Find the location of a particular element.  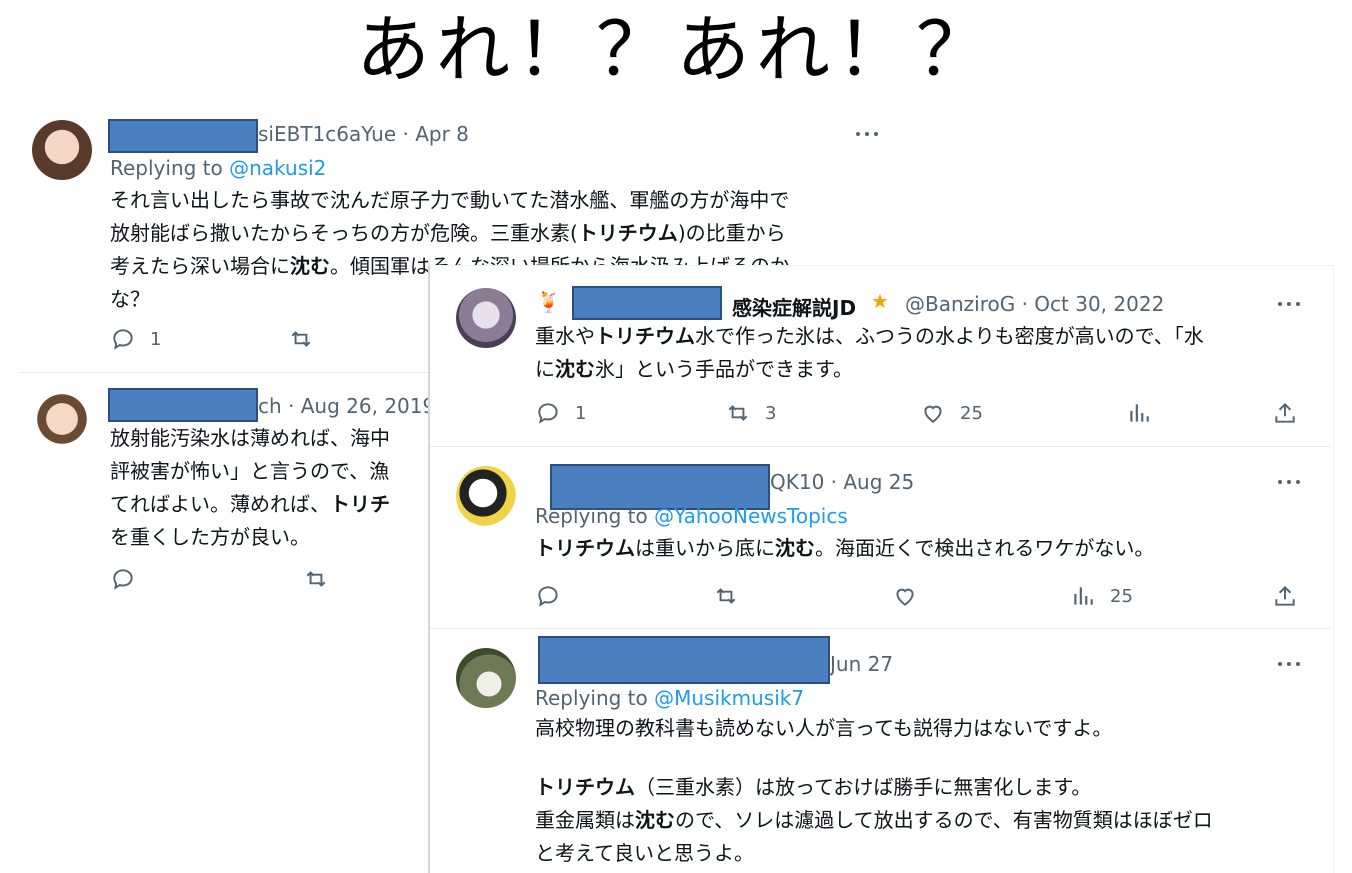

replying-to: Replying to @nakusi2 is located at coordinates (218, 168).